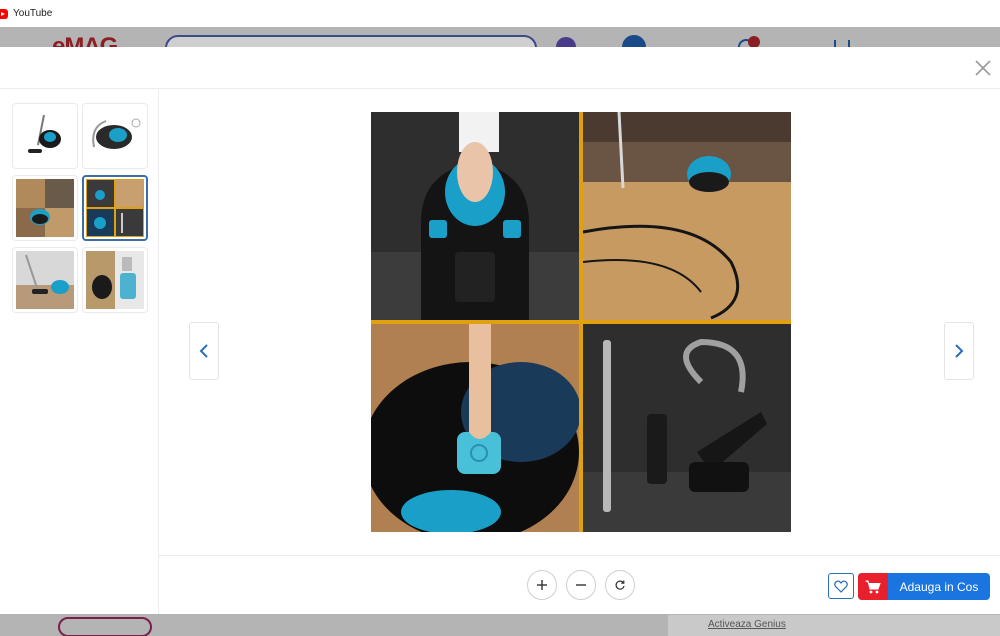 The width and height of the screenshot is (1000, 636). Describe the element at coordinates (79, 351) in the screenshot. I see `thumbnail-list` at that location.